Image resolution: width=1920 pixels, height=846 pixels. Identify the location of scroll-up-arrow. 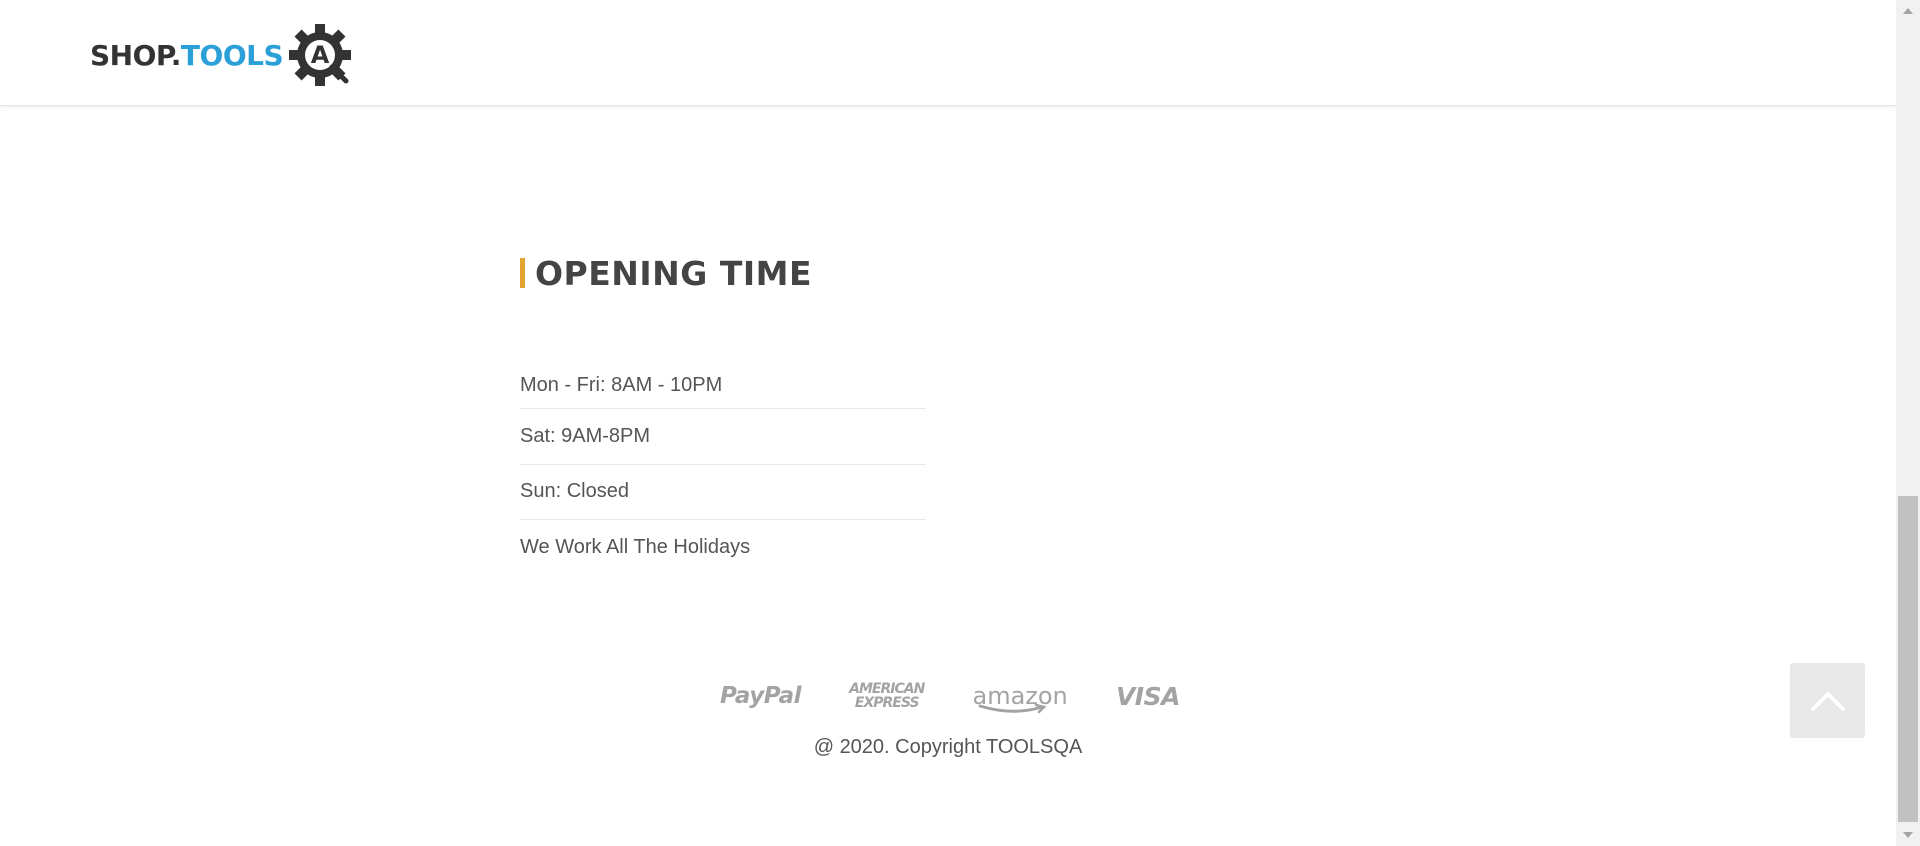
(1908, 11).